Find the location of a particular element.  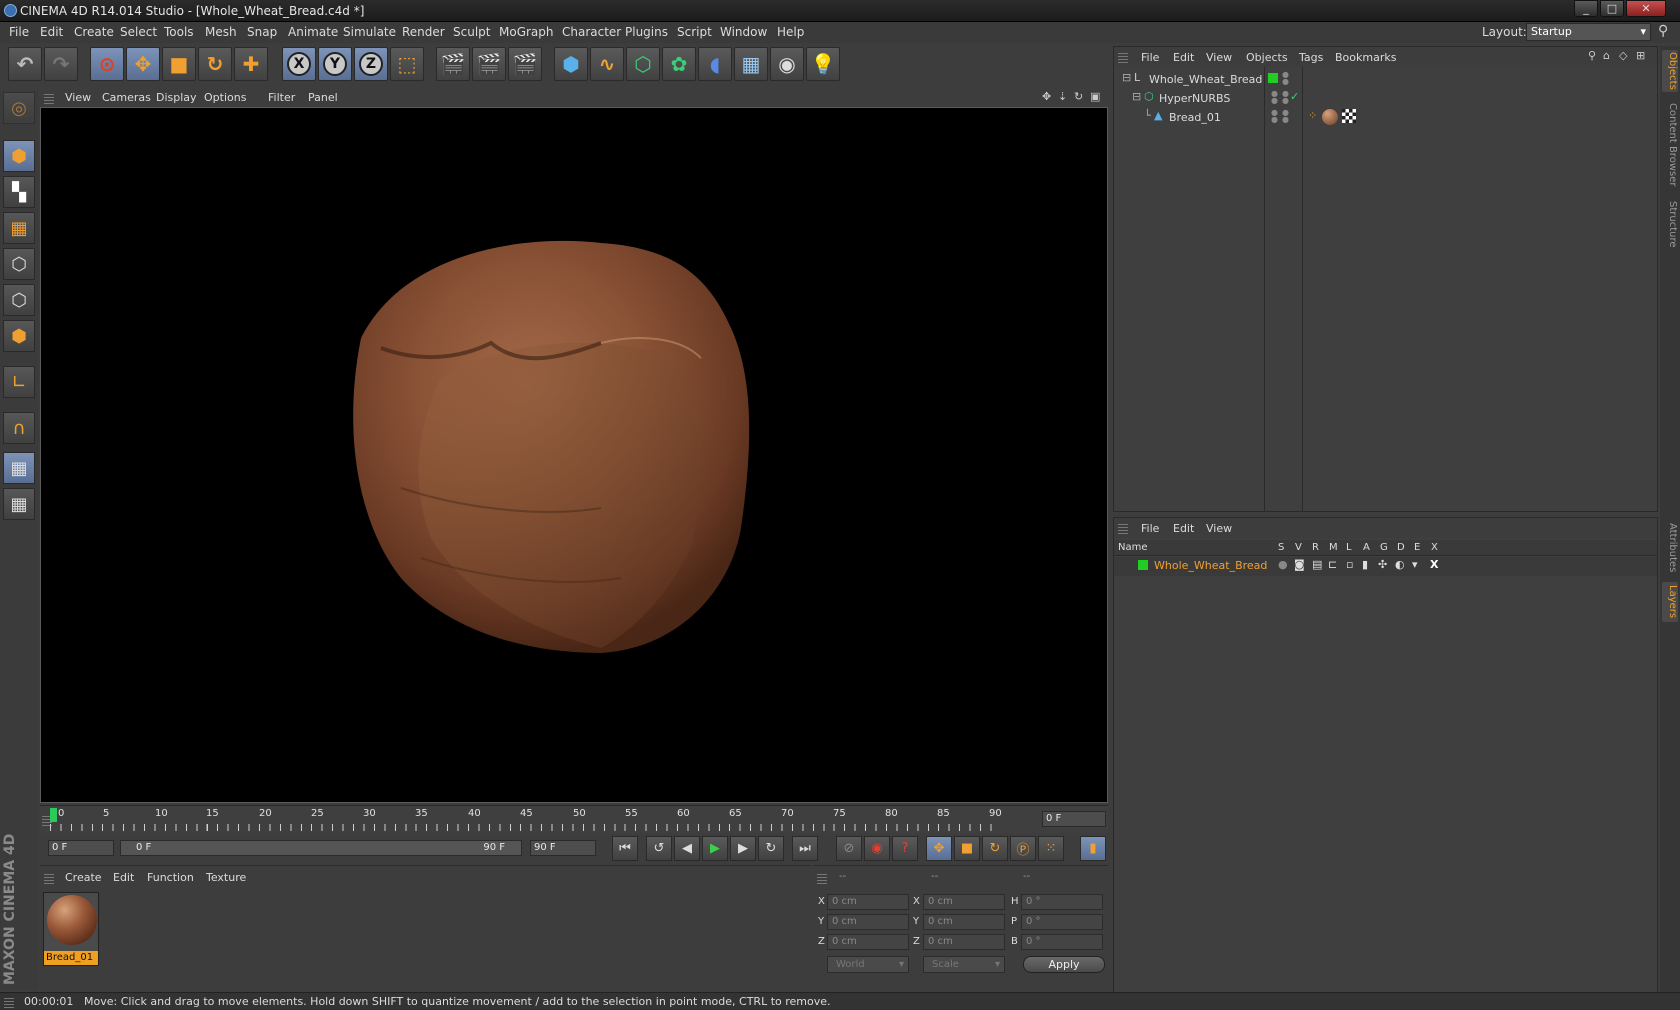

uvw-tag-icon is located at coordinates (1349, 116).